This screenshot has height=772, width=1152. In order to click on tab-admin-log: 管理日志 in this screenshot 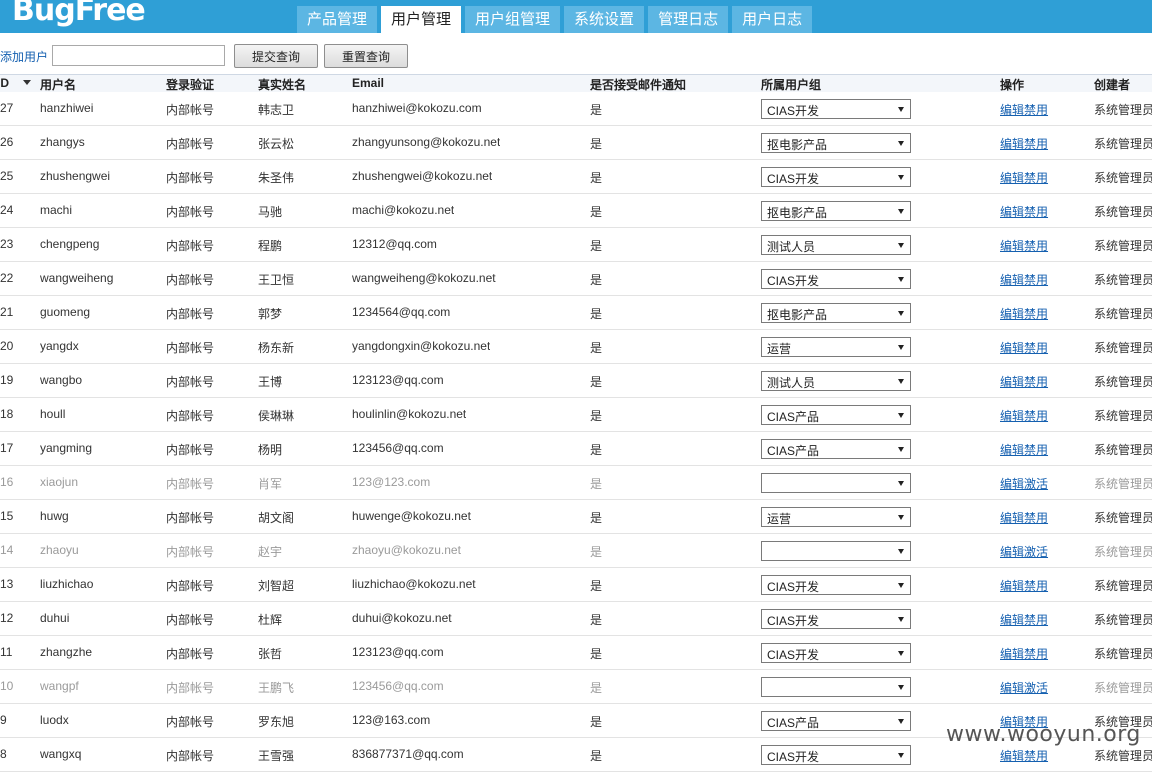, I will do `click(688, 19)`.